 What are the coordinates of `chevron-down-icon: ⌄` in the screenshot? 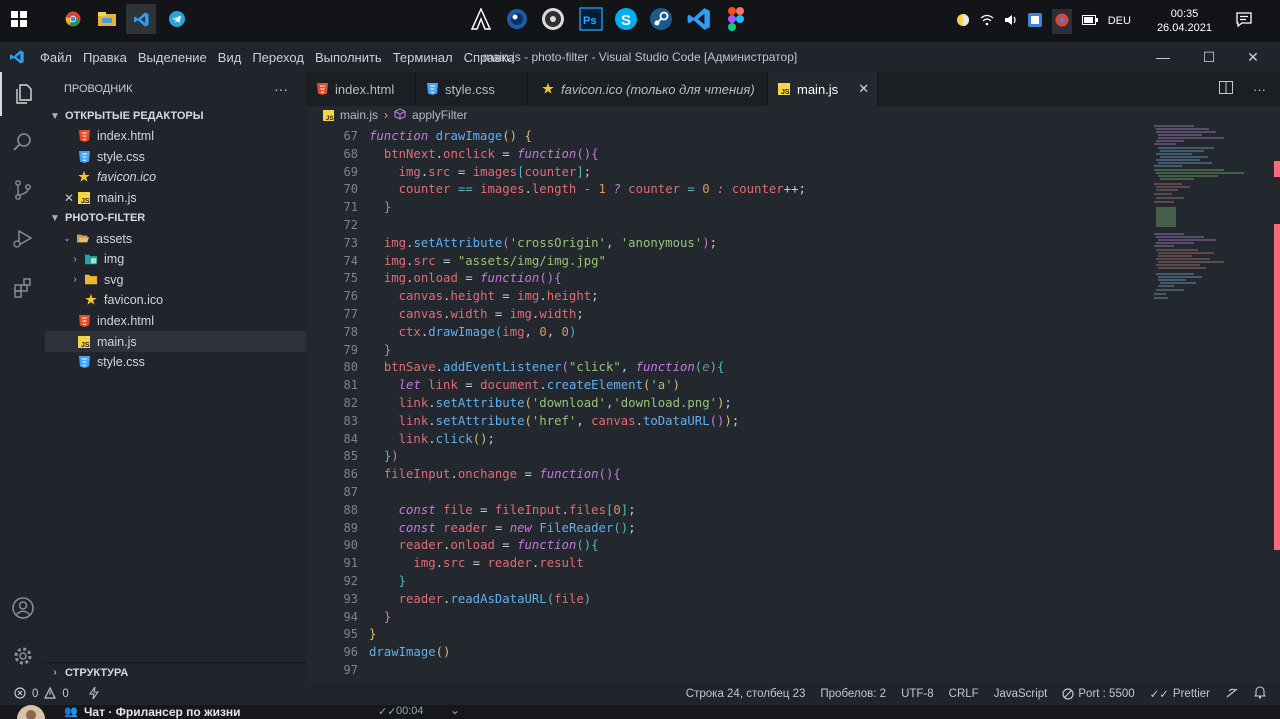 It's located at (455, 711).